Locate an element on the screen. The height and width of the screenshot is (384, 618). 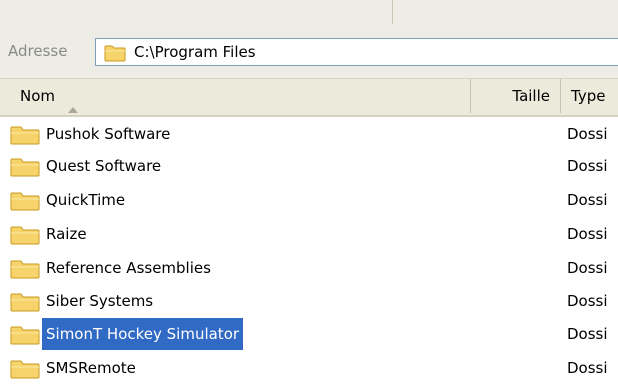
list-item-name: SimonT Hockey Simulator is located at coordinates (143, 334).